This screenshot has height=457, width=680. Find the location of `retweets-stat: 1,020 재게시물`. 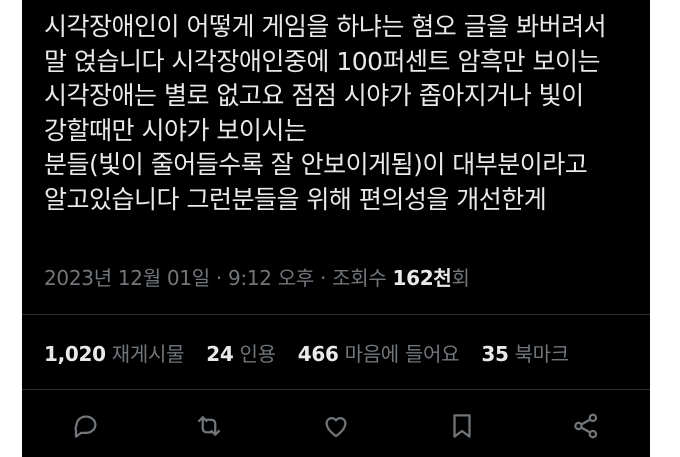

retweets-stat: 1,020 재게시물 is located at coordinates (114, 354).